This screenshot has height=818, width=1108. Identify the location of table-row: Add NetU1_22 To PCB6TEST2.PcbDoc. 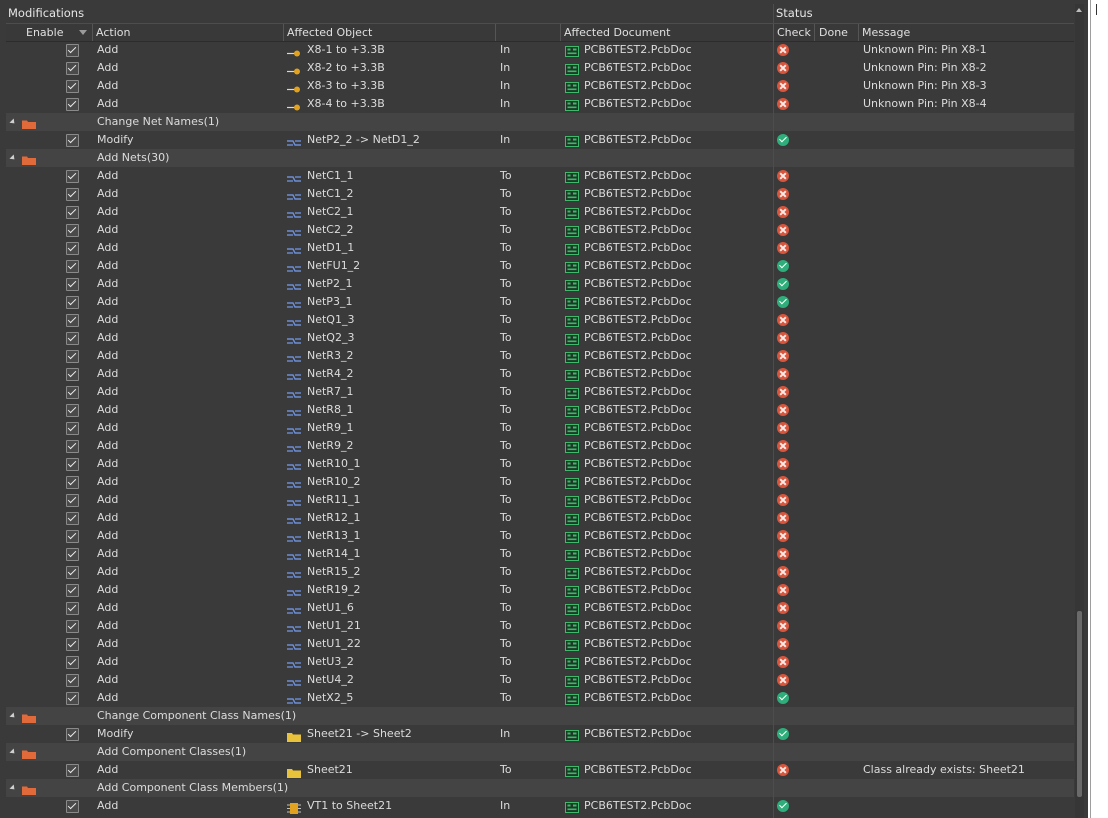
(540, 644).